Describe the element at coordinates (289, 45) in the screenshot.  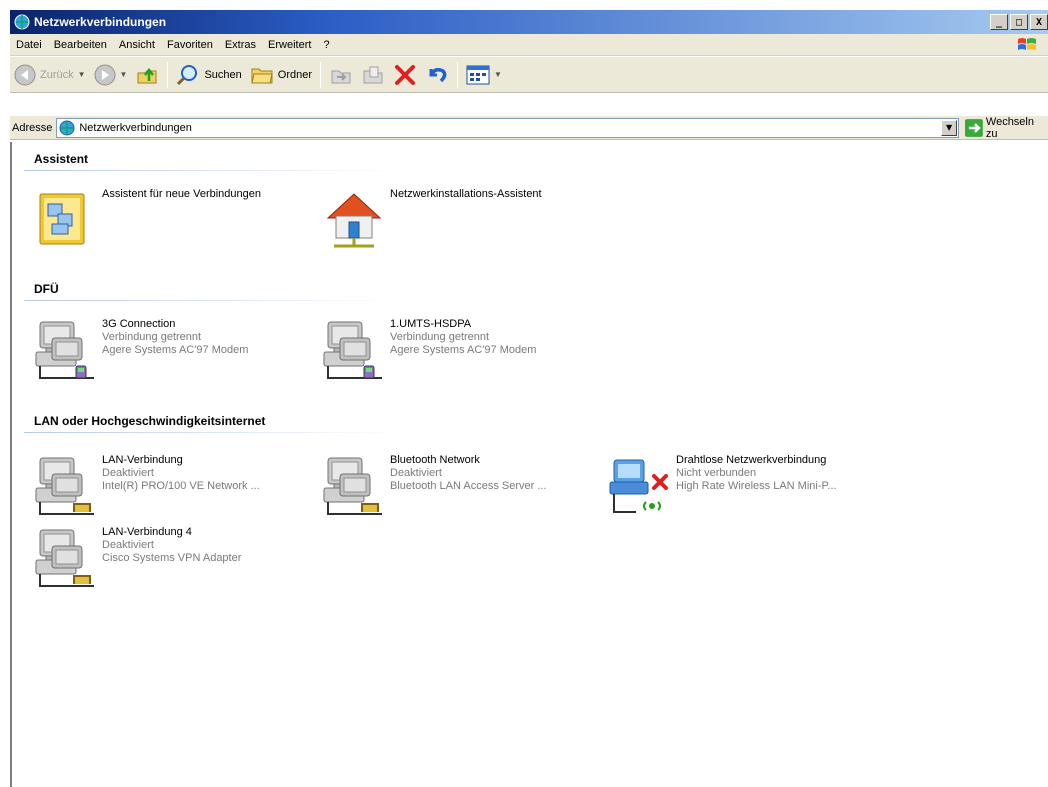
I see `menu-erweitert: Erweitert` at that location.